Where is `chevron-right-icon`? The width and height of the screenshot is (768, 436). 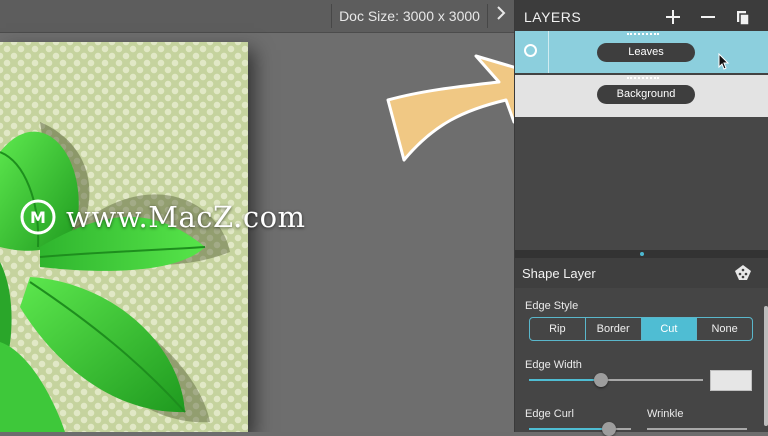 chevron-right-icon is located at coordinates (501, 16).